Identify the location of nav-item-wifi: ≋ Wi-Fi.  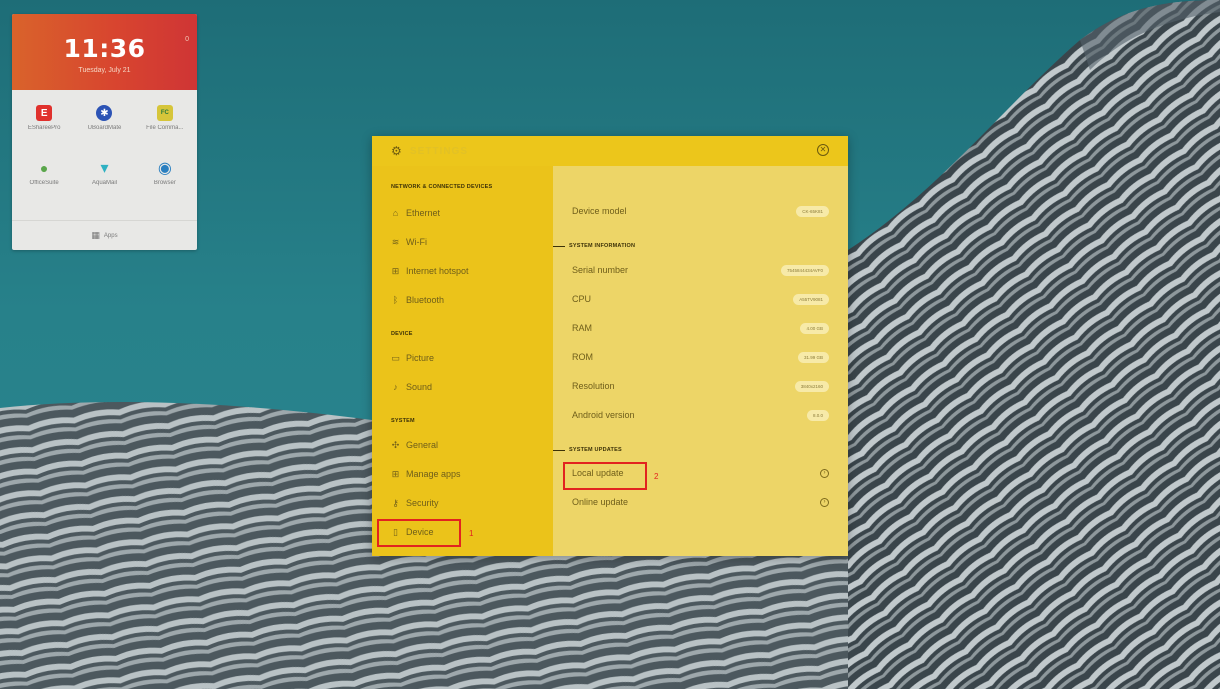
(409, 242).